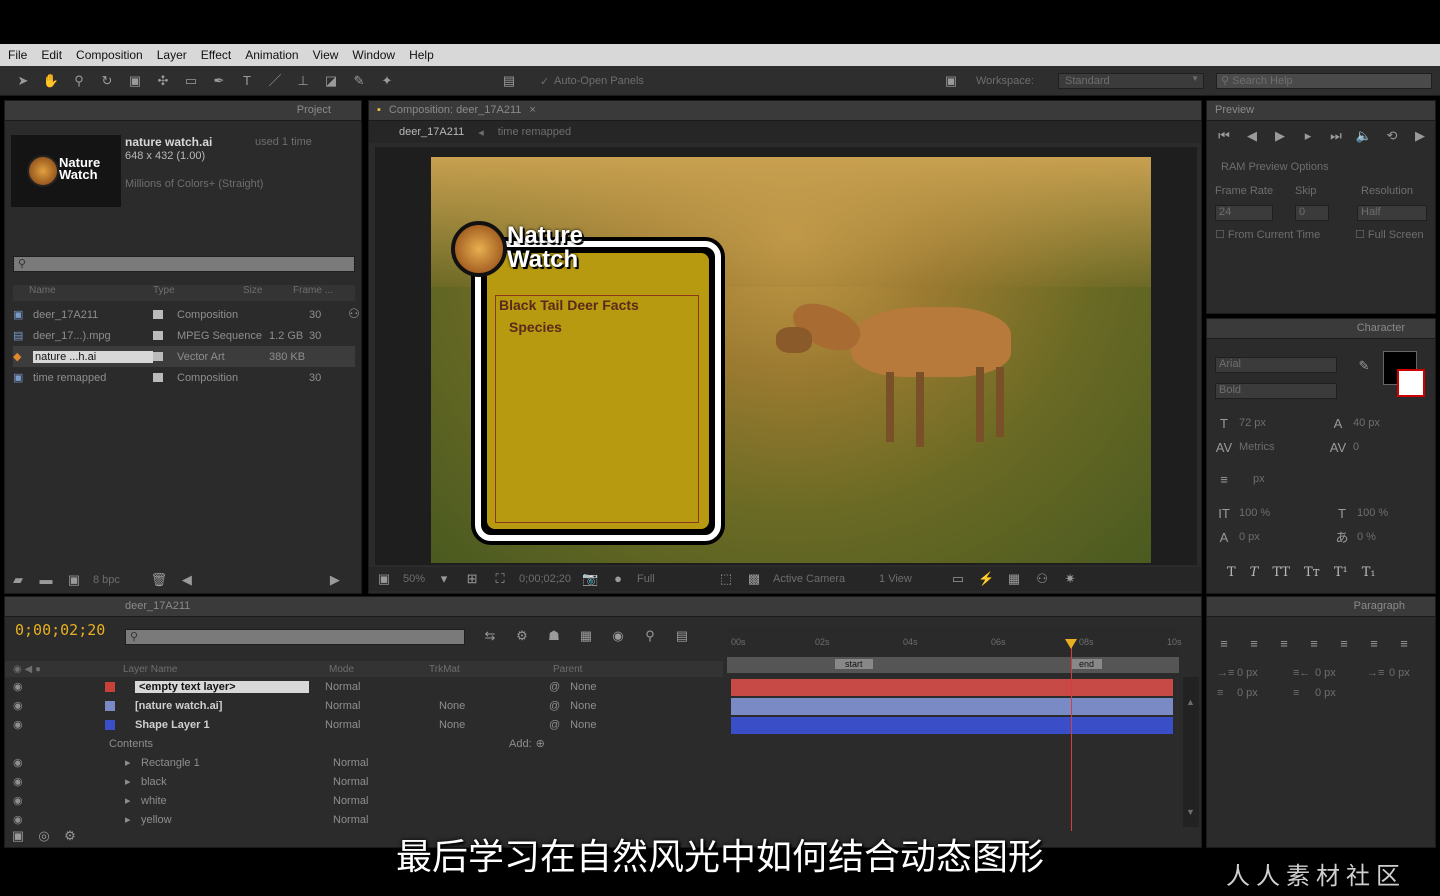  What do you see at coordinates (184, 314) in the screenshot?
I see `list-item: ▣ deer_17A211 Composition 30` at bounding box center [184, 314].